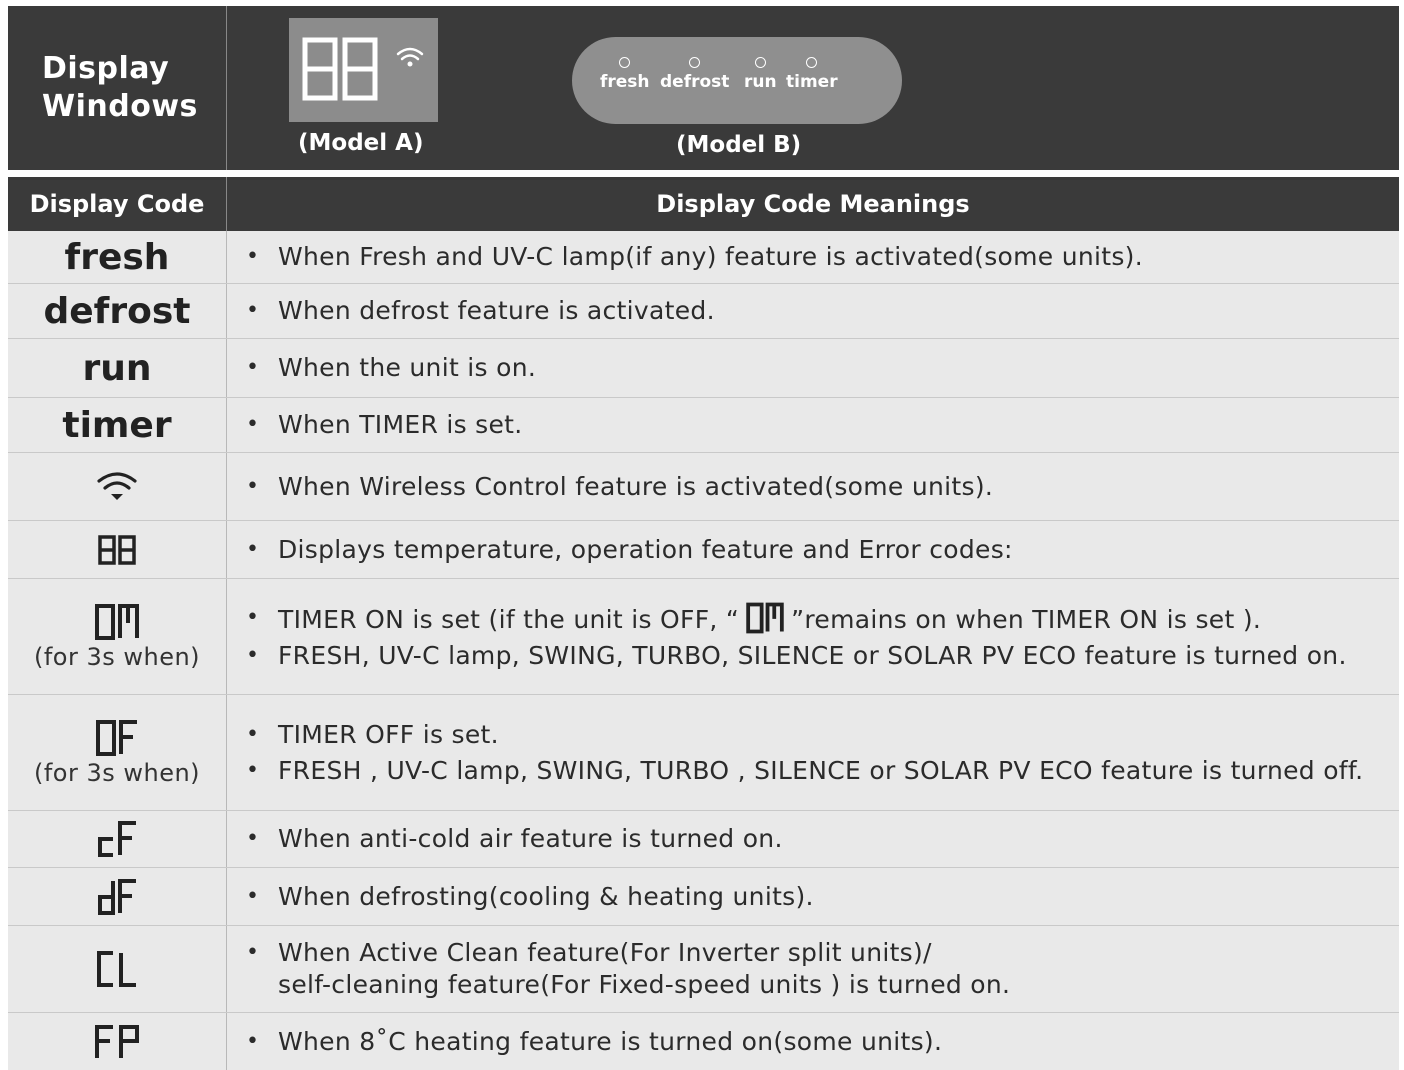 The image size is (1404, 1070). I want to click on meaning-text: When TIMER is set., so click(811, 425).